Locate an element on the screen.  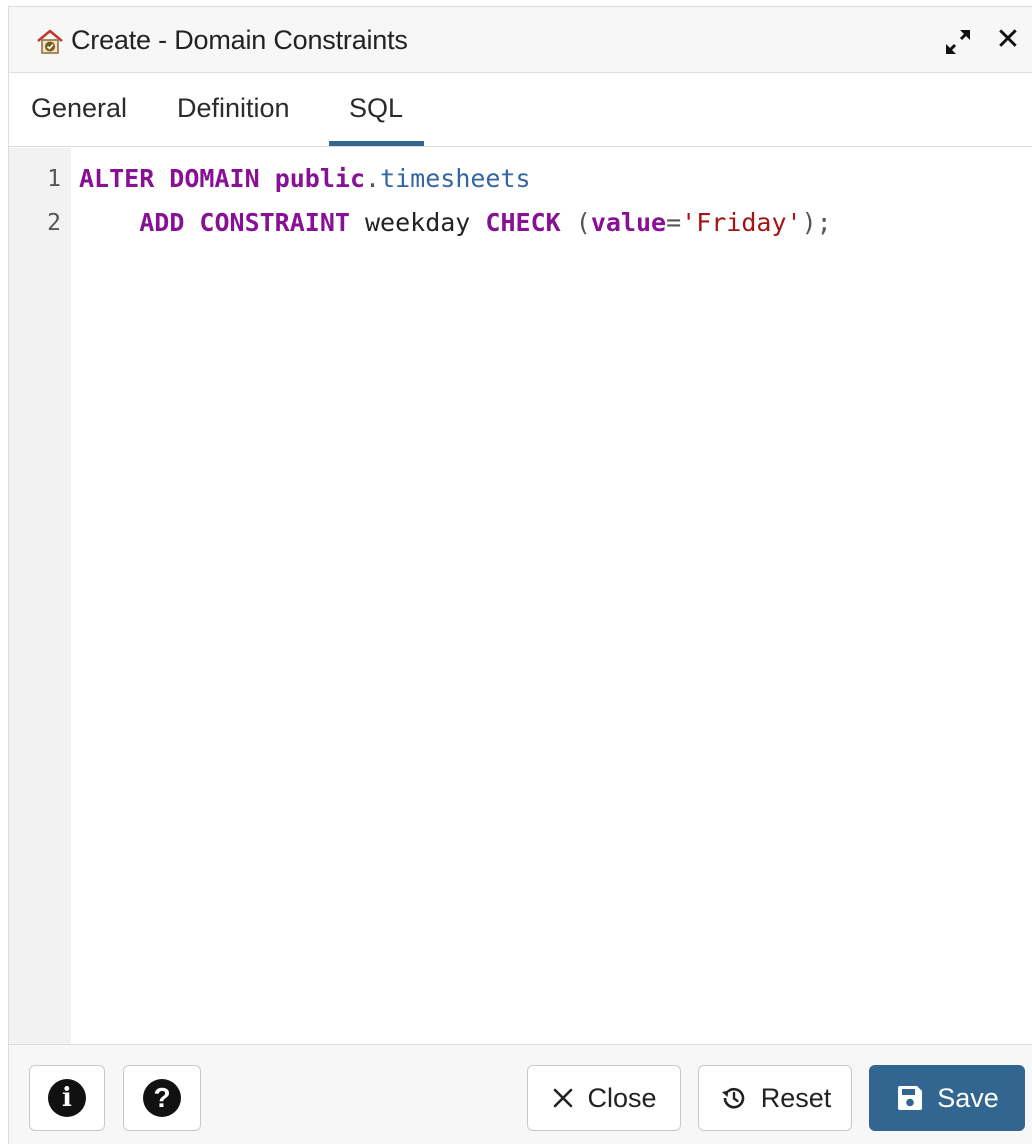
line-number: 1 is located at coordinates (54, 179).